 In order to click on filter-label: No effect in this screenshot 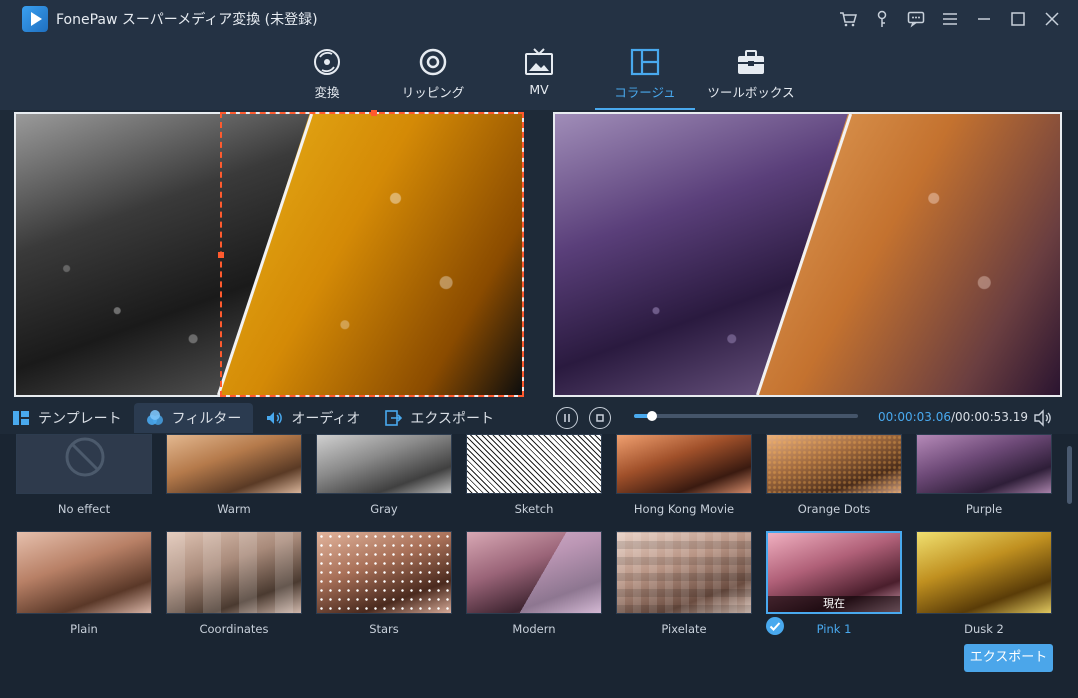, I will do `click(84, 509)`.